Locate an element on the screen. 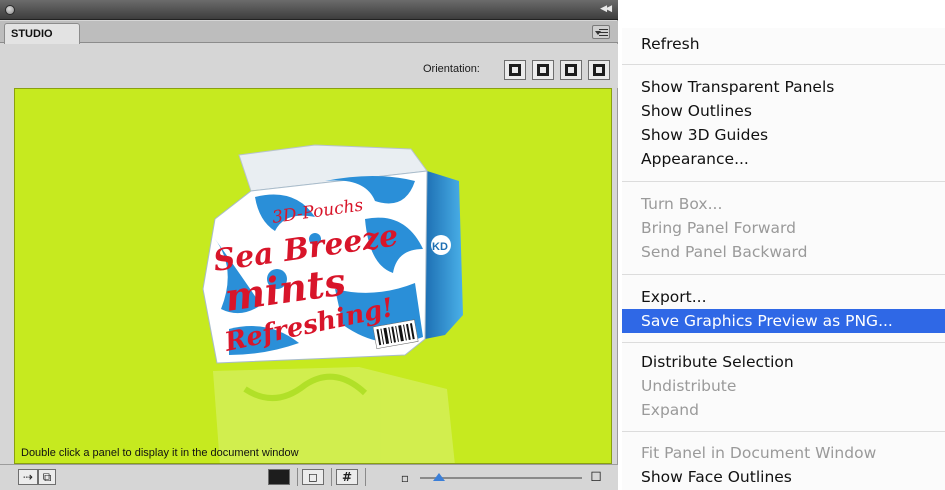  close-icon is located at coordinates (10, 10).